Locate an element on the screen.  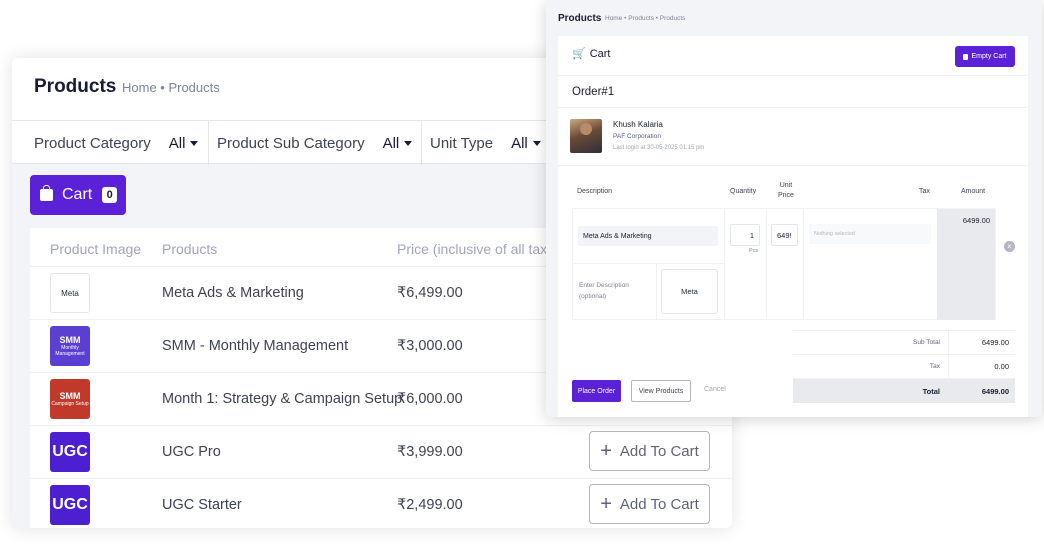
product-image: SMM Campaign Setup is located at coordinates (70, 399).